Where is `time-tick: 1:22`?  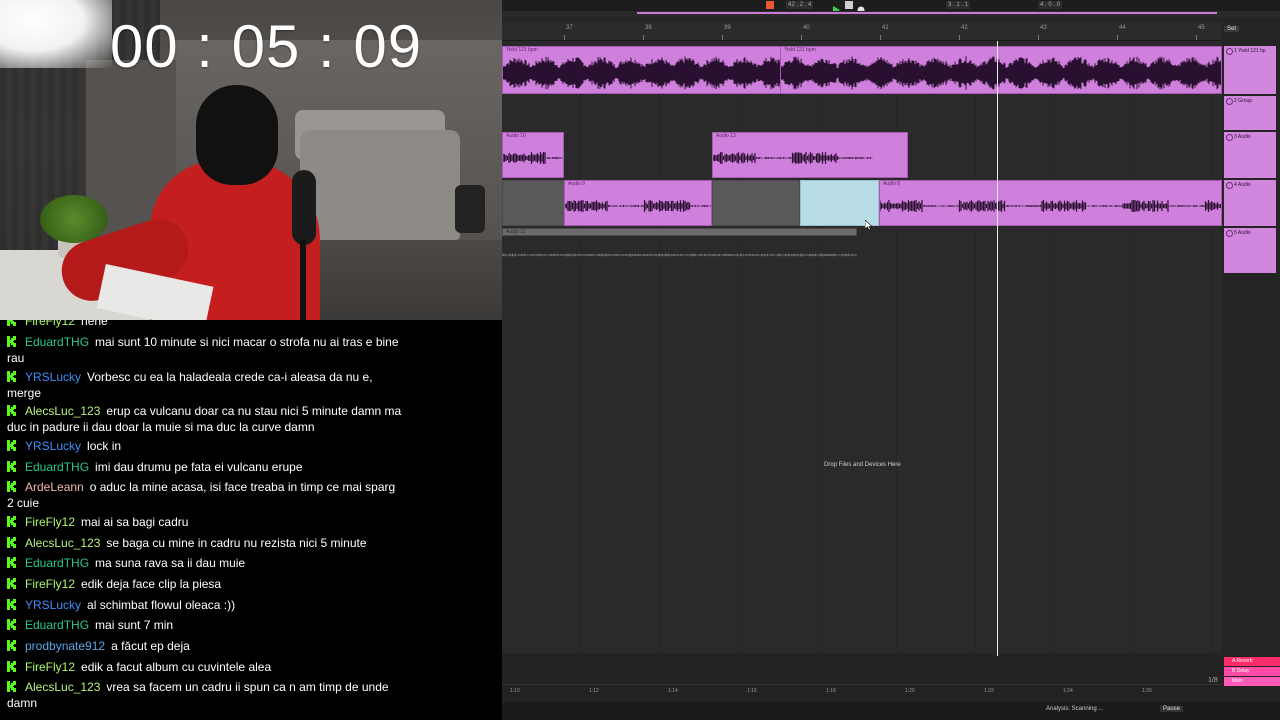 time-tick: 1:22 is located at coordinates (989, 691).